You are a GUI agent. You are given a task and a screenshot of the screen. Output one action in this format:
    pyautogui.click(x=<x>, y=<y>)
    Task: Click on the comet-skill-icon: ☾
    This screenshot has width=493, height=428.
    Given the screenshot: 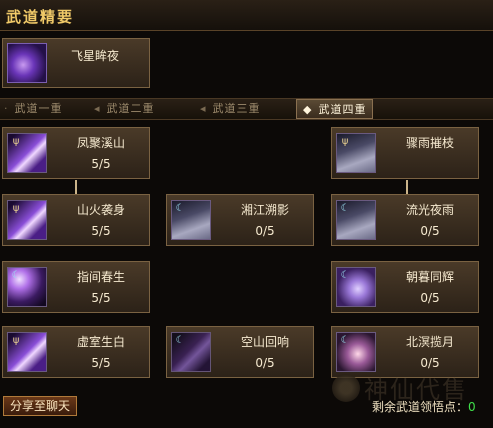 What is the action you would take?
    pyautogui.click(x=27, y=287)
    